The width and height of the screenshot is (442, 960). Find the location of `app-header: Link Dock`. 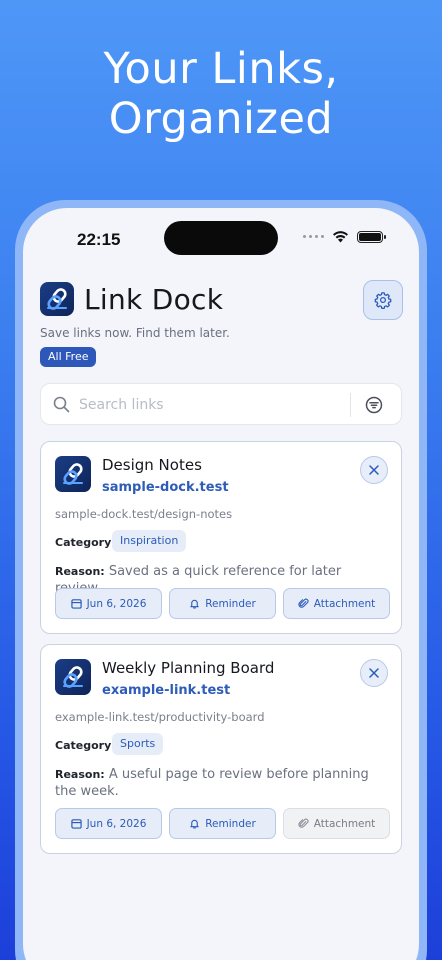

app-header: Link Dock is located at coordinates (131, 299).